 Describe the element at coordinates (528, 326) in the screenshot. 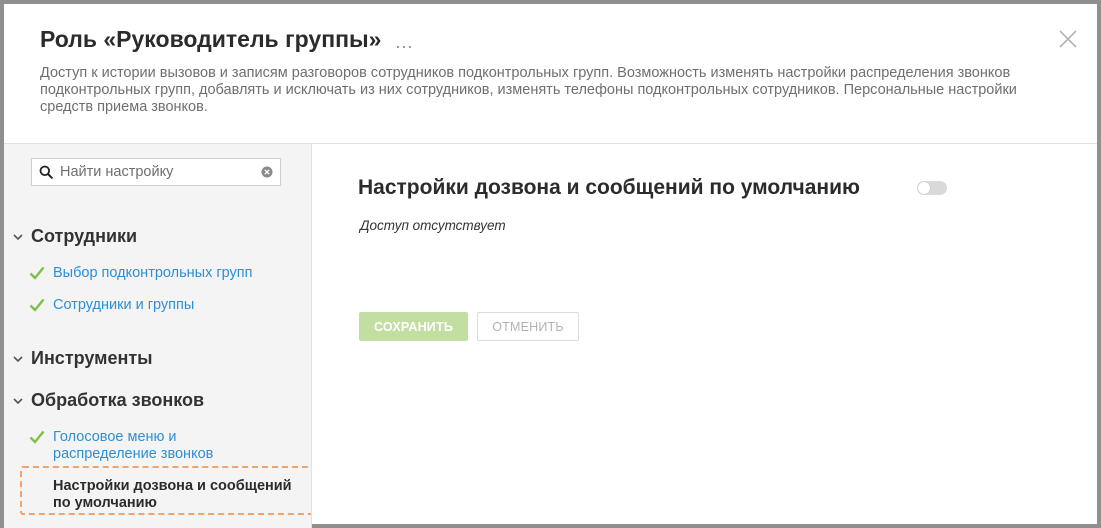

I see `cancel-button: ОТМЕНИТЬ` at that location.